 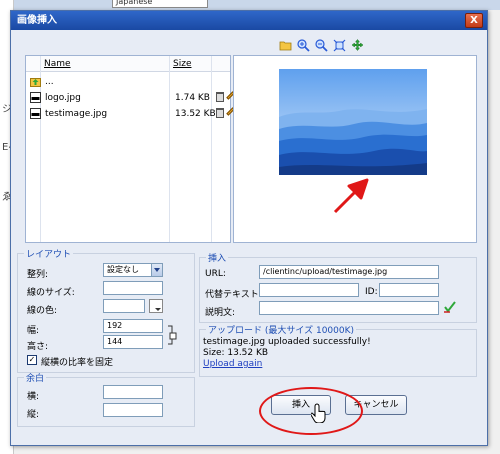 What do you see at coordinates (285, 45) in the screenshot?
I see `folder-icon` at bounding box center [285, 45].